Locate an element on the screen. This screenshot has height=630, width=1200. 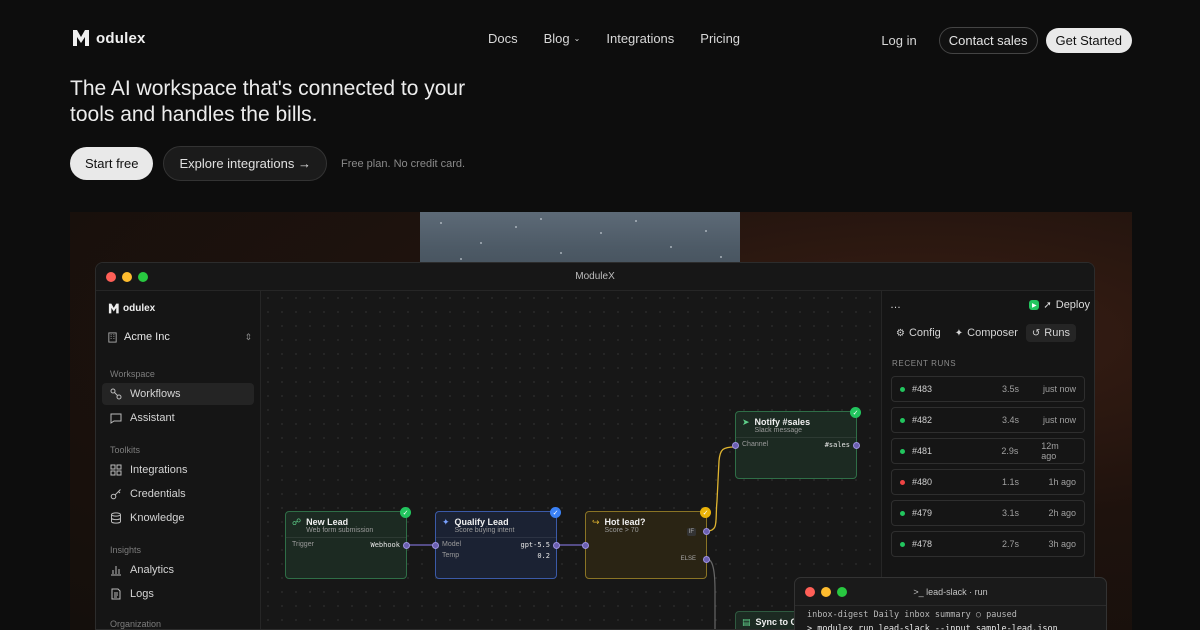
node-heading: Qualify Lead Score buying intent is located at coordinates (485, 525).